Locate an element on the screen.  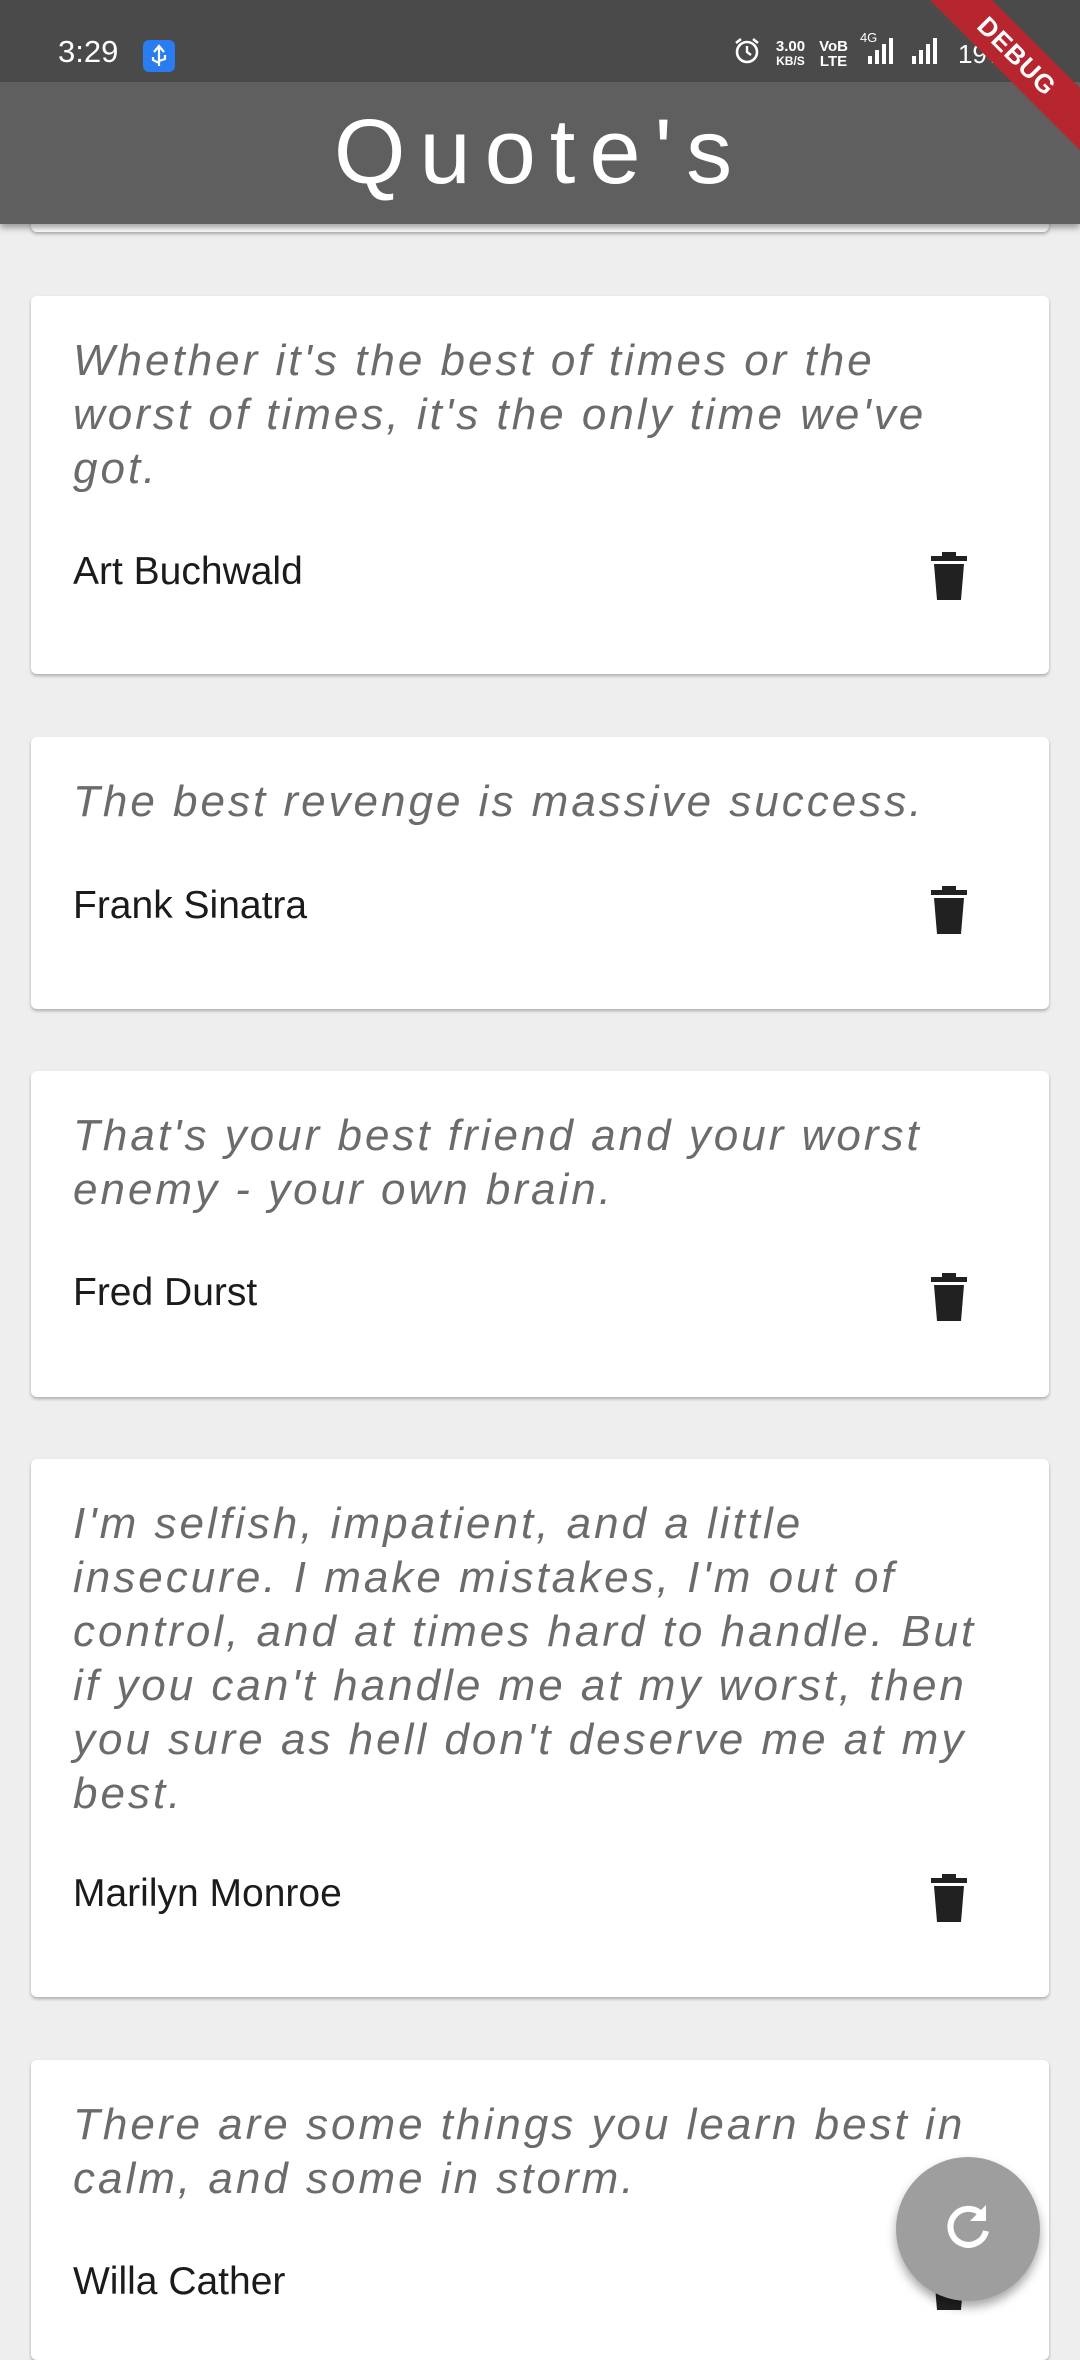
volte-indicator: VoB LTE is located at coordinates (833, 54).